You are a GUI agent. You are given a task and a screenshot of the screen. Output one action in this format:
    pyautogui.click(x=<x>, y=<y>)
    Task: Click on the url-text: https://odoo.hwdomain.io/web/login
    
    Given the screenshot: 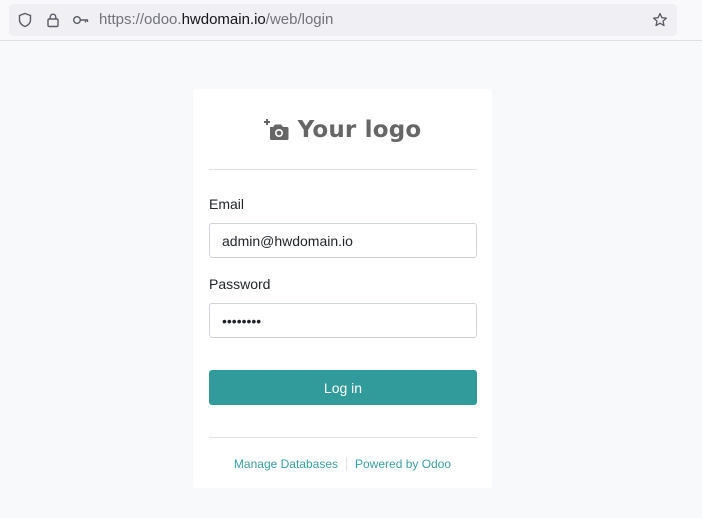 What is the action you would take?
    pyautogui.click(x=216, y=20)
    